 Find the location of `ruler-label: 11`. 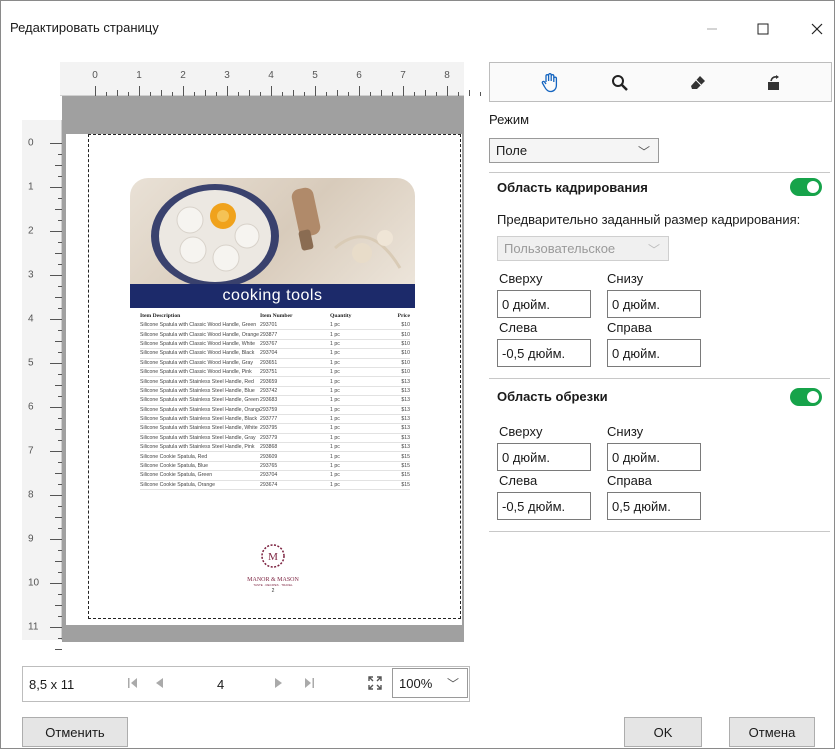

ruler-label: 11 is located at coordinates (33, 627).